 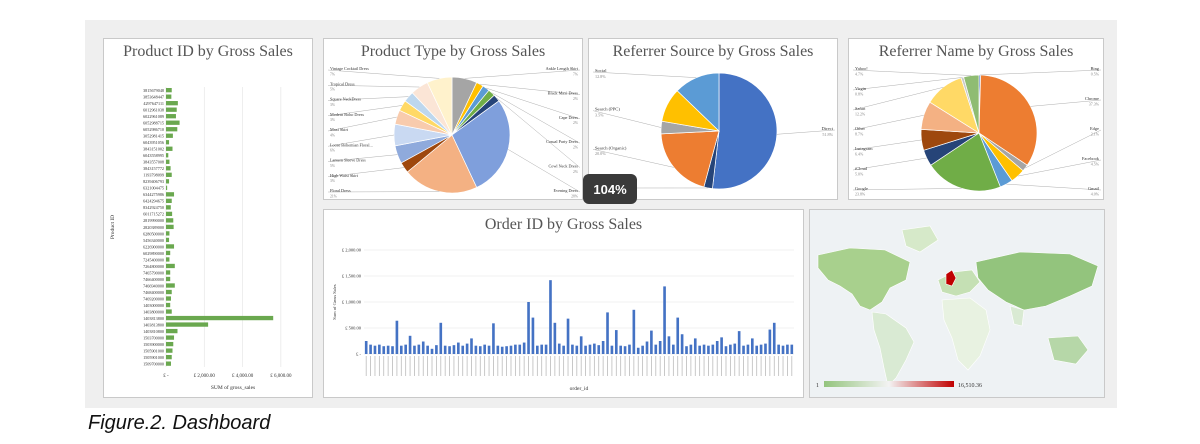 I want to click on pie-label: Social, so click(x=601, y=70).